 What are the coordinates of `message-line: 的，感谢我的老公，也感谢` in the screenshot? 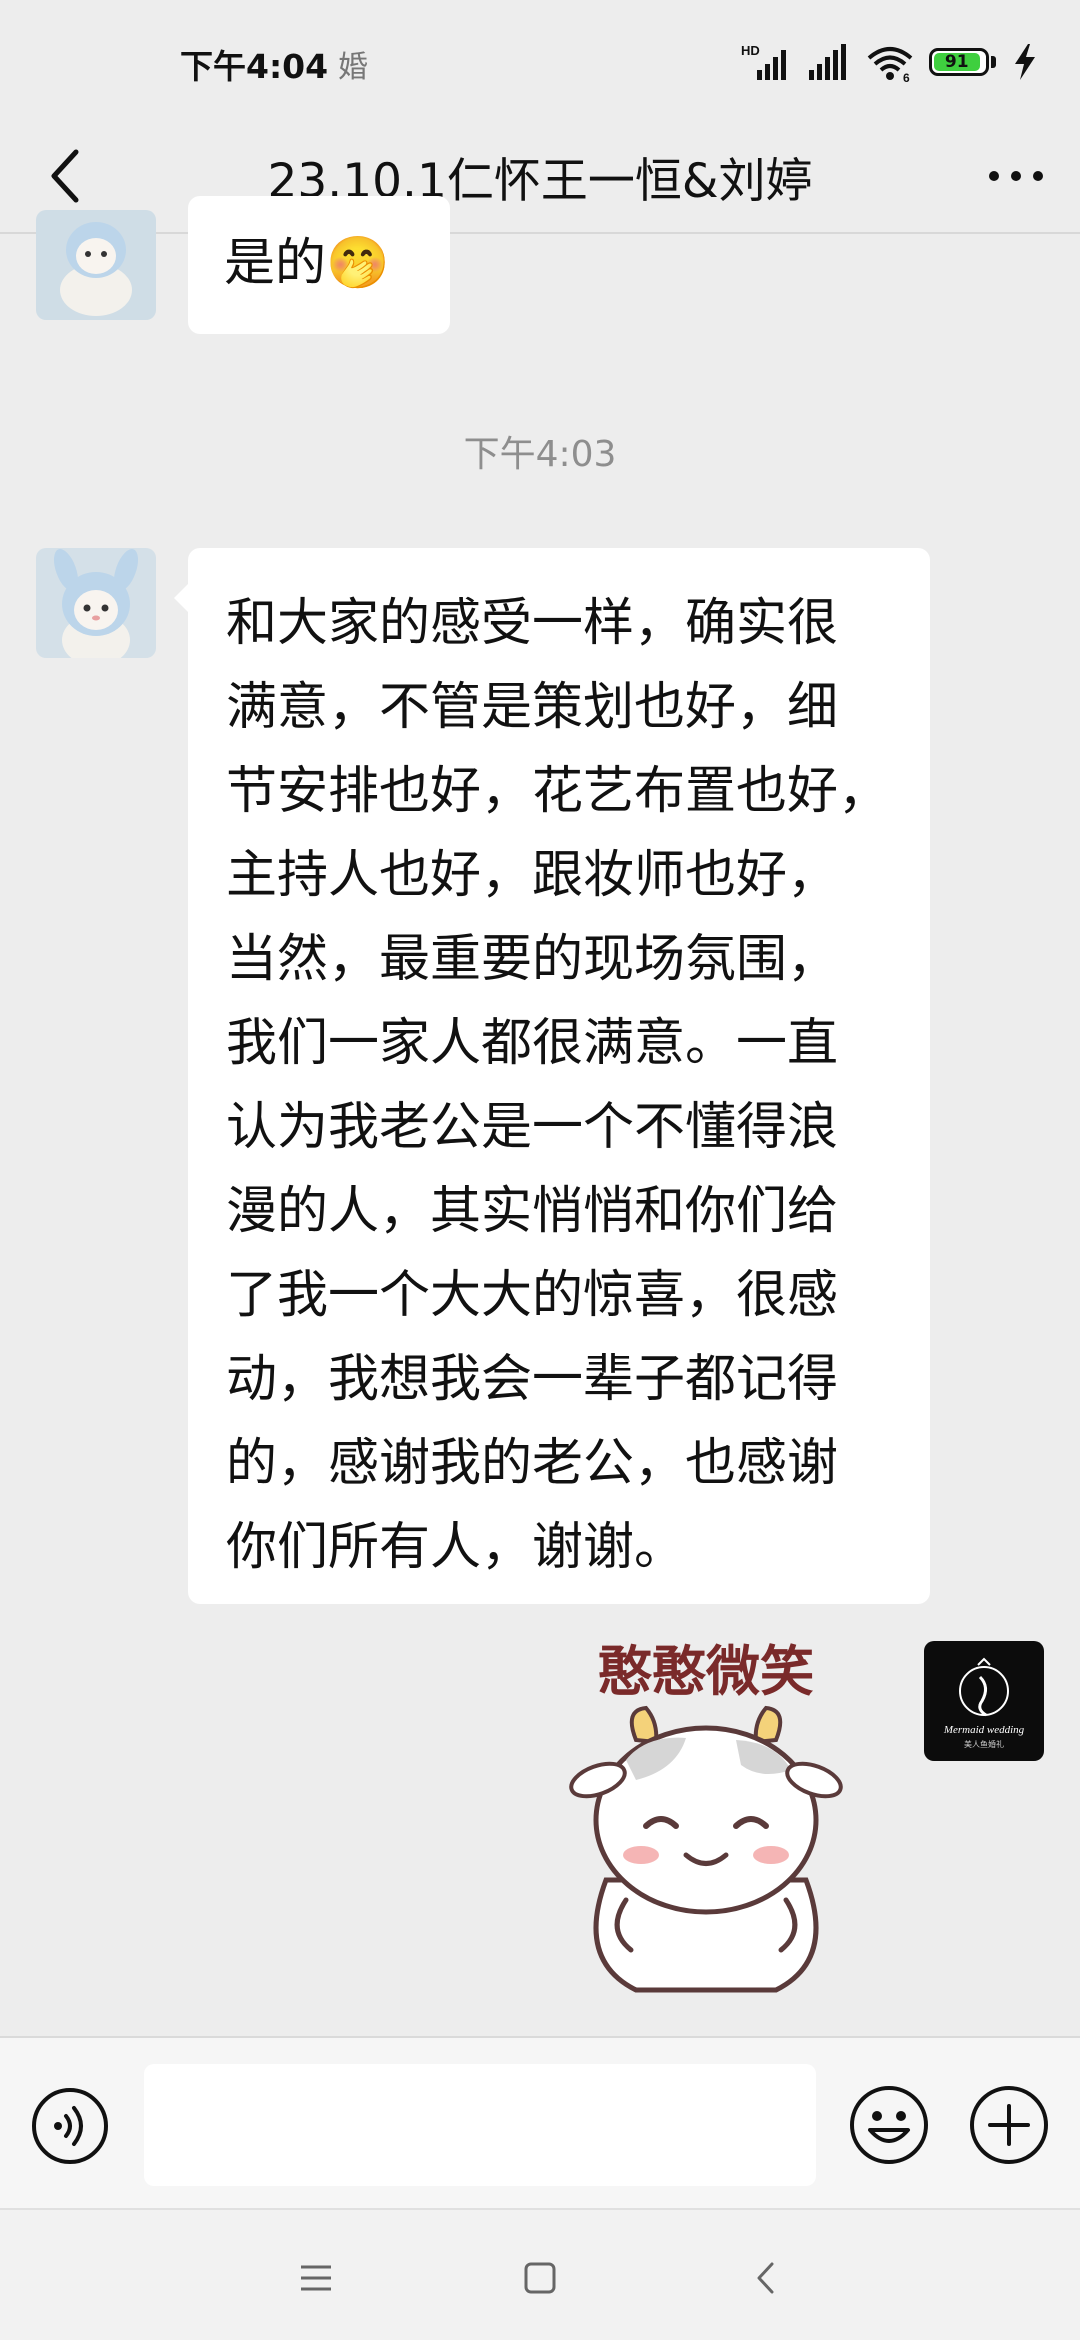 It's located at (532, 1463).